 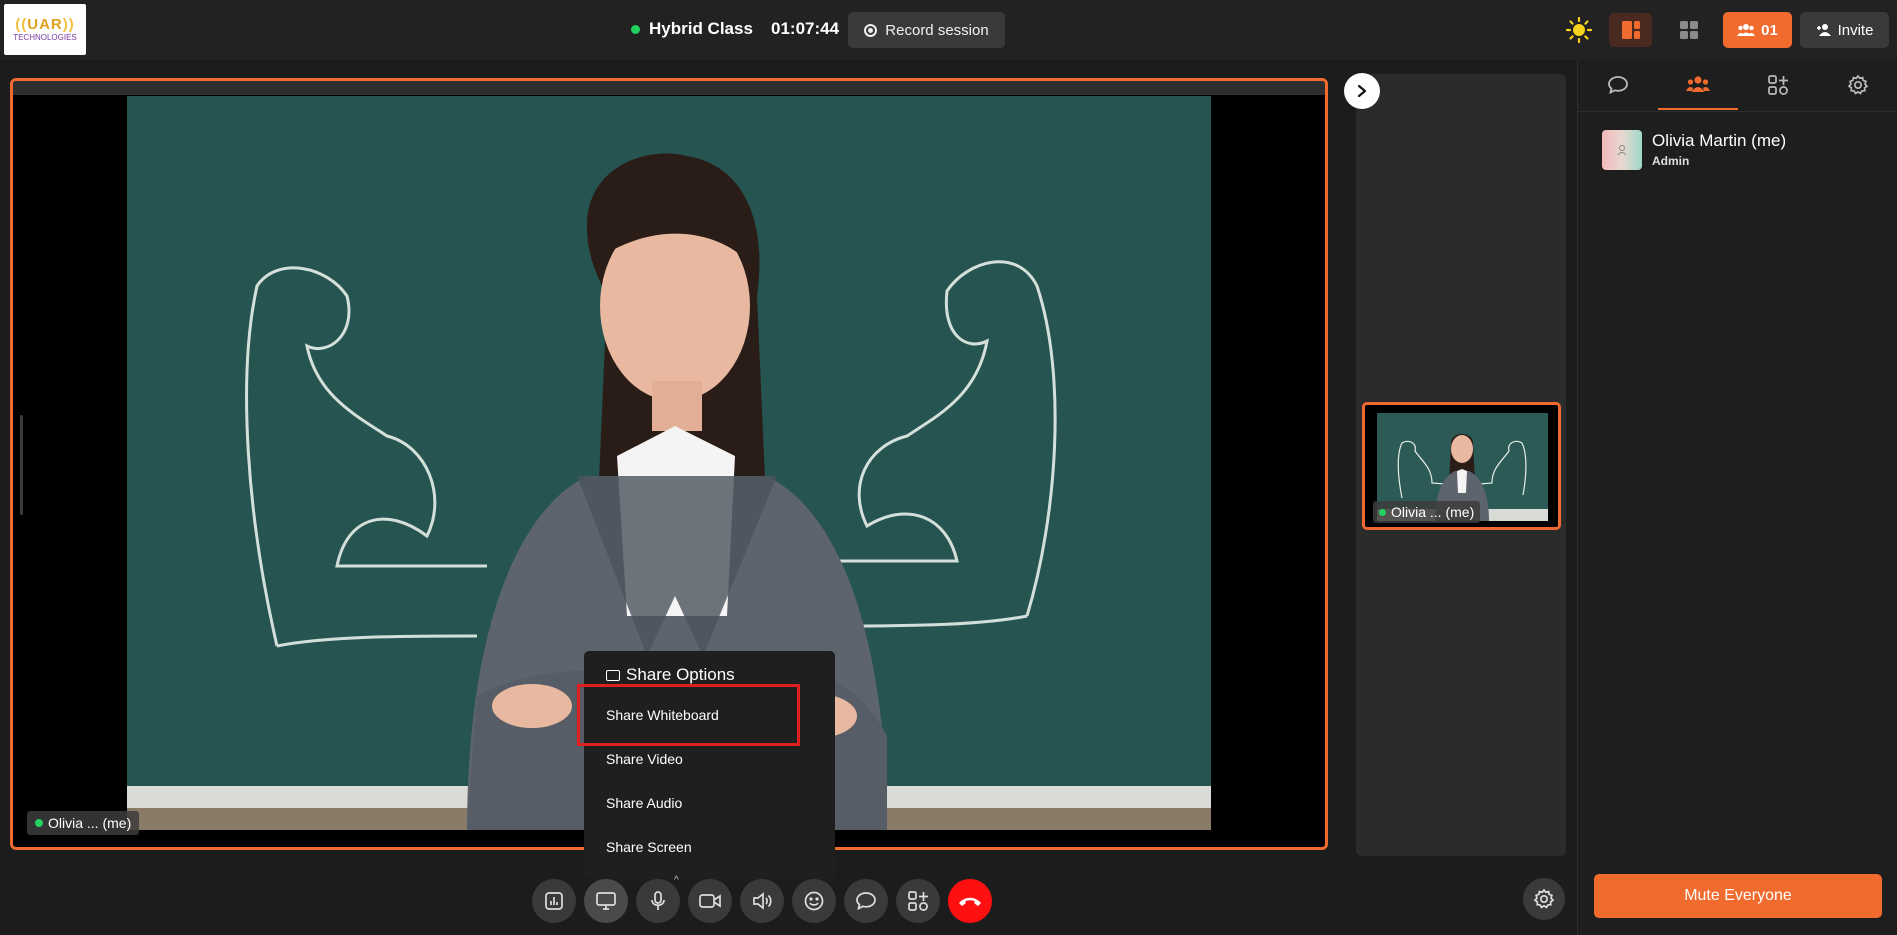 I want to click on company-logo: ((UAR)) TECHNOLOGIES, so click(x=45, y=29).